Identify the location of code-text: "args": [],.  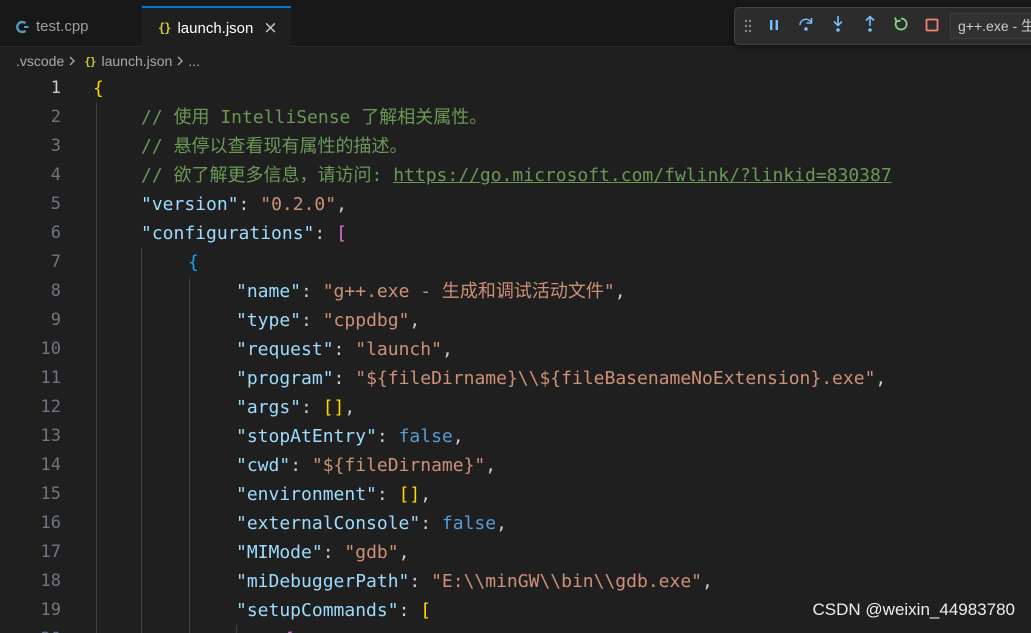
(295, 407).